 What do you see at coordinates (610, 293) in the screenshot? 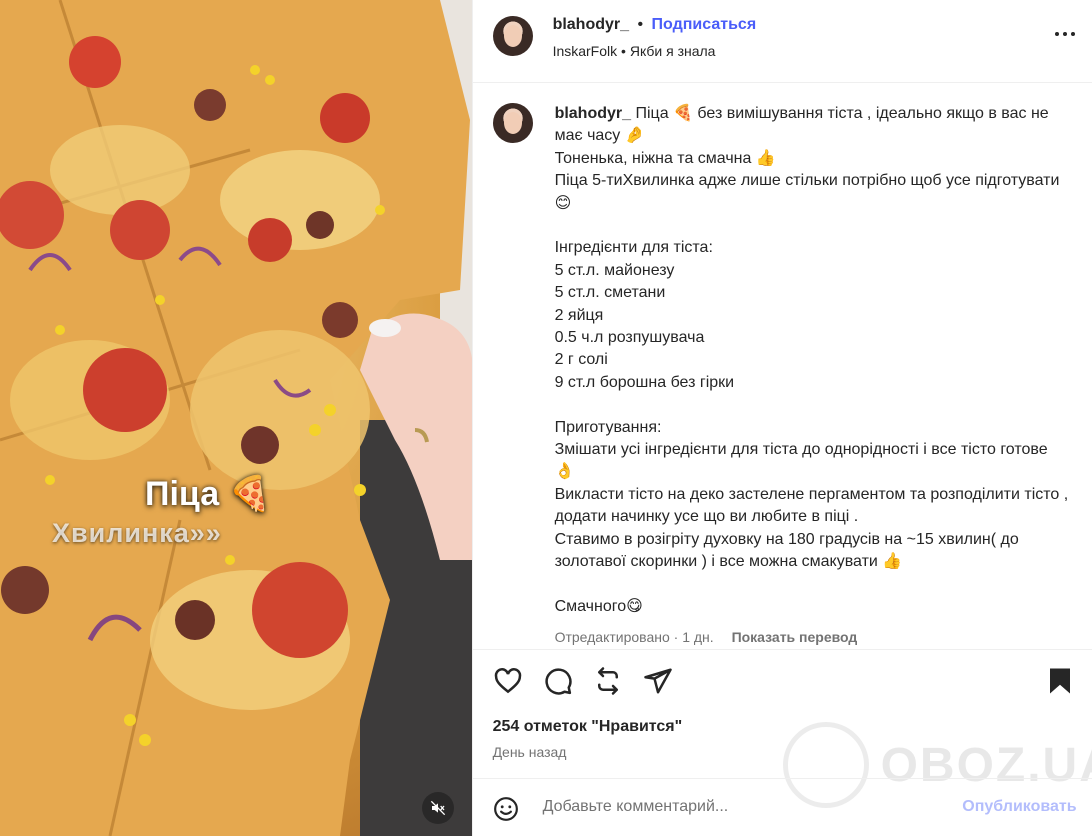
I see `caption-line: 5 ст.л. сметани` at bounding box center [610, 293].